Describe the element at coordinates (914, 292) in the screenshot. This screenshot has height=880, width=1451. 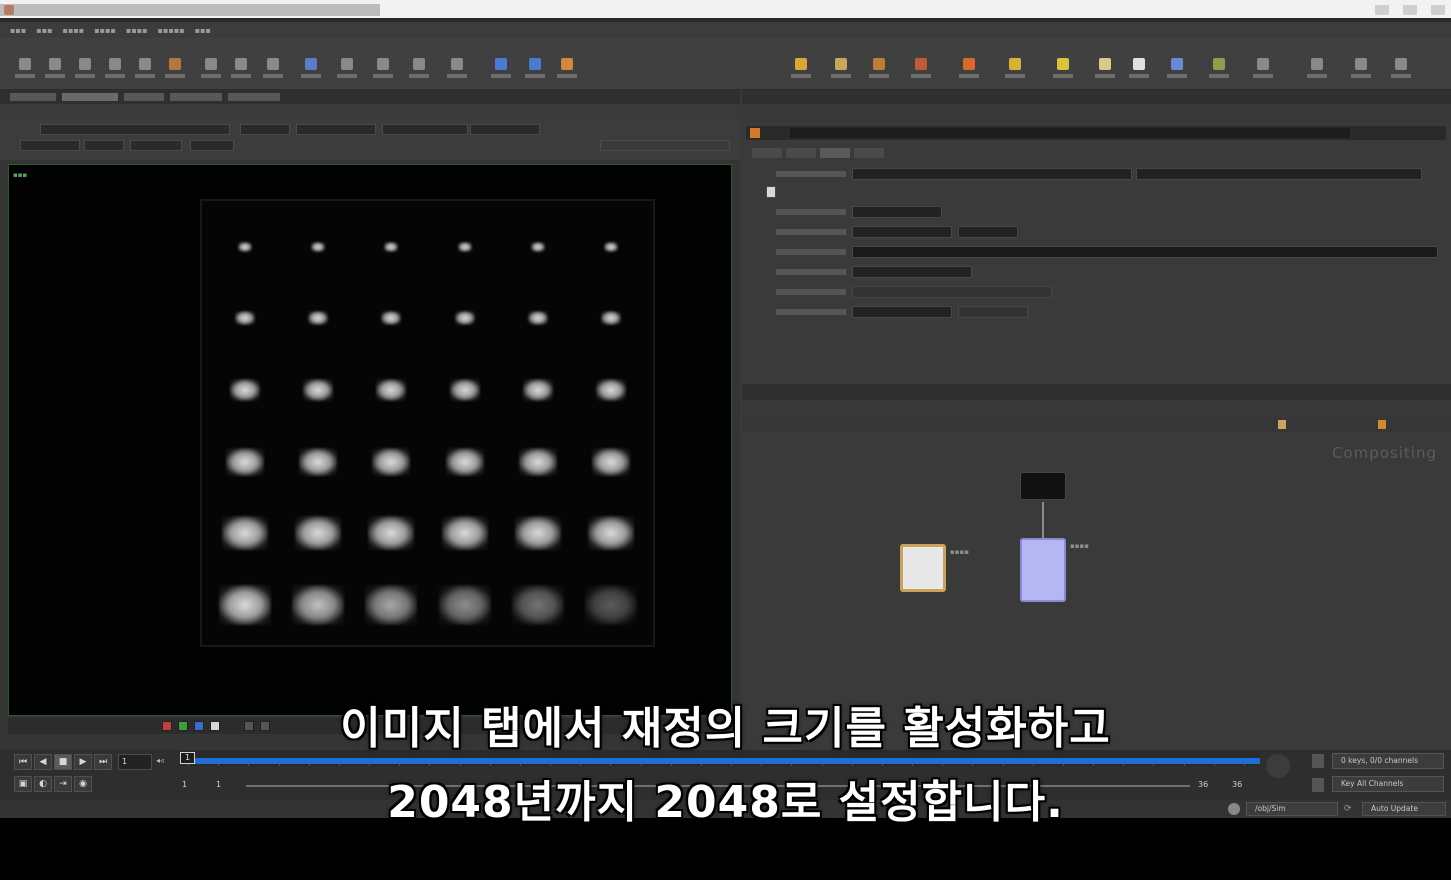
I see `param-scope` at that location.